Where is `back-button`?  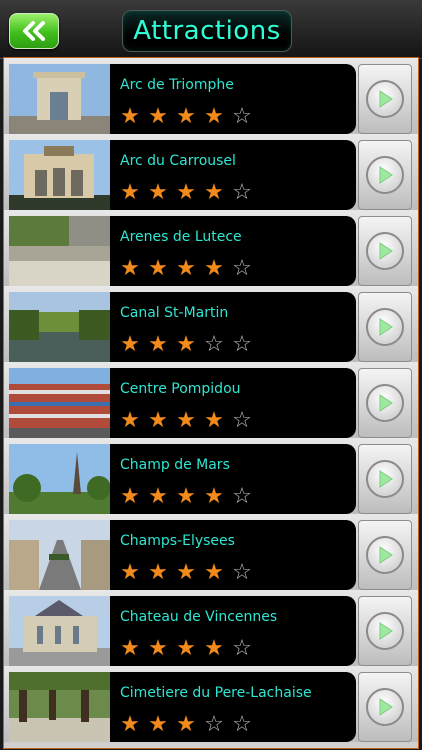
back-button is located at coordinates (34, 31).